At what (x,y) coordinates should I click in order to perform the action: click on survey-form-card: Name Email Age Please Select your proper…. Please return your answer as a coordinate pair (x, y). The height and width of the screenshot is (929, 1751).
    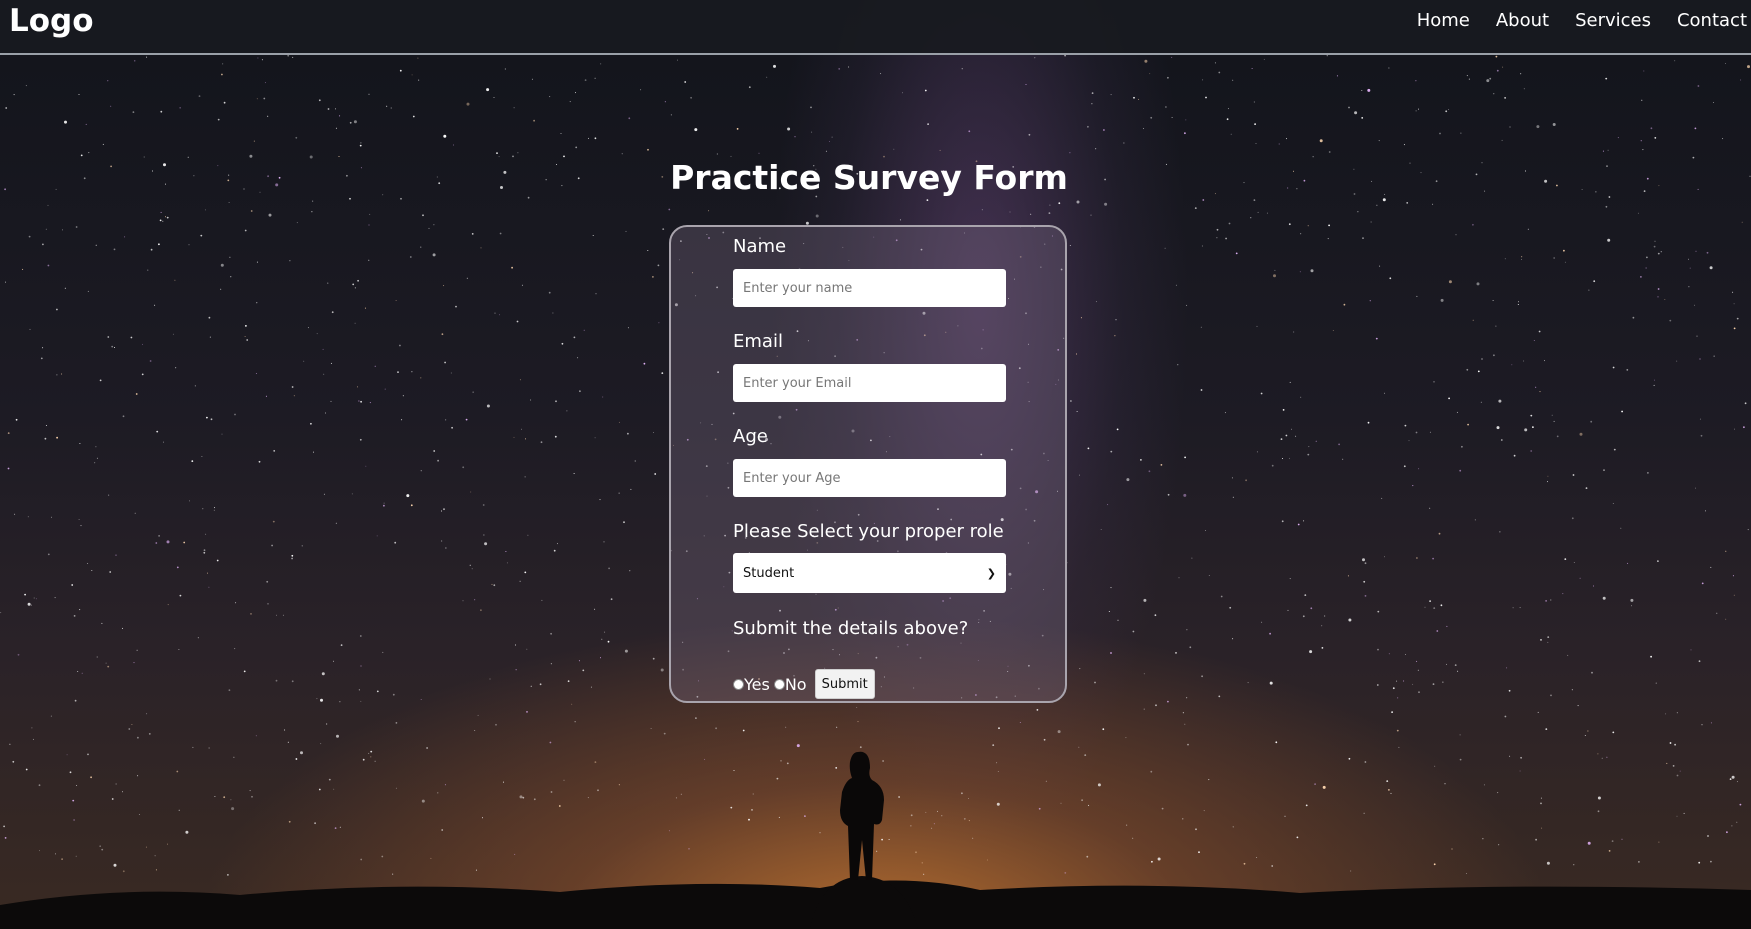
    Looking at the image, I should click on (868, 464).